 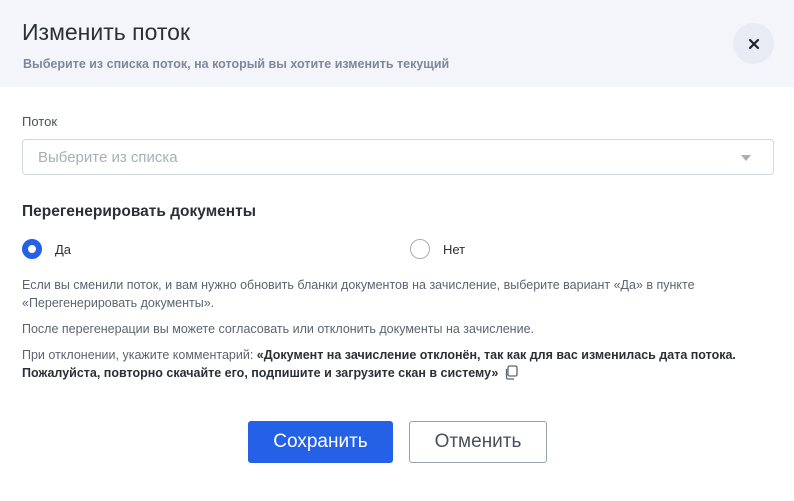 What do you see at coordinates (478, 442) in the screenshot?
I see `cancel-button: Отменить` at bounding box center [478, 442].